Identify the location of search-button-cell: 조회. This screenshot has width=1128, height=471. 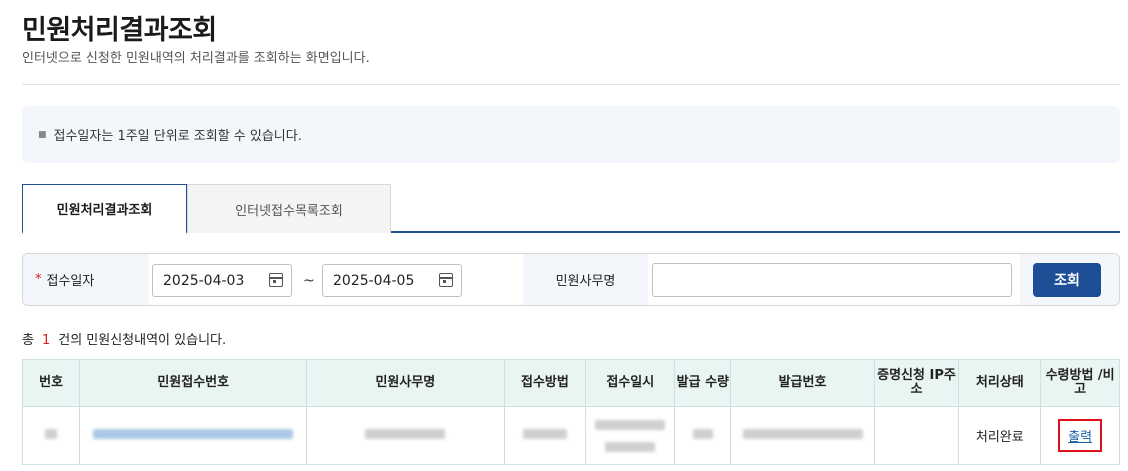
(1069, 279).